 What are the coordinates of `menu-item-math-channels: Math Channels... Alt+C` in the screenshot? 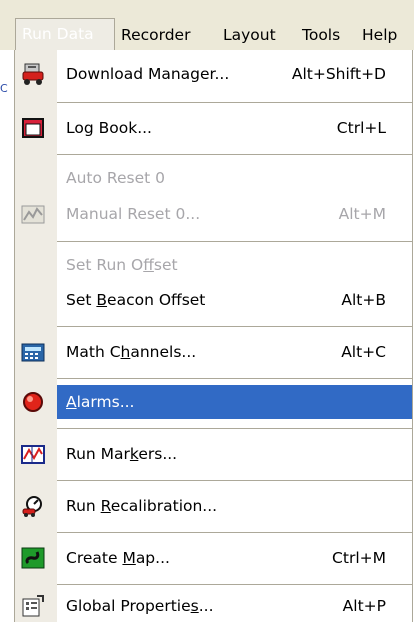 It's located at (213, 352).